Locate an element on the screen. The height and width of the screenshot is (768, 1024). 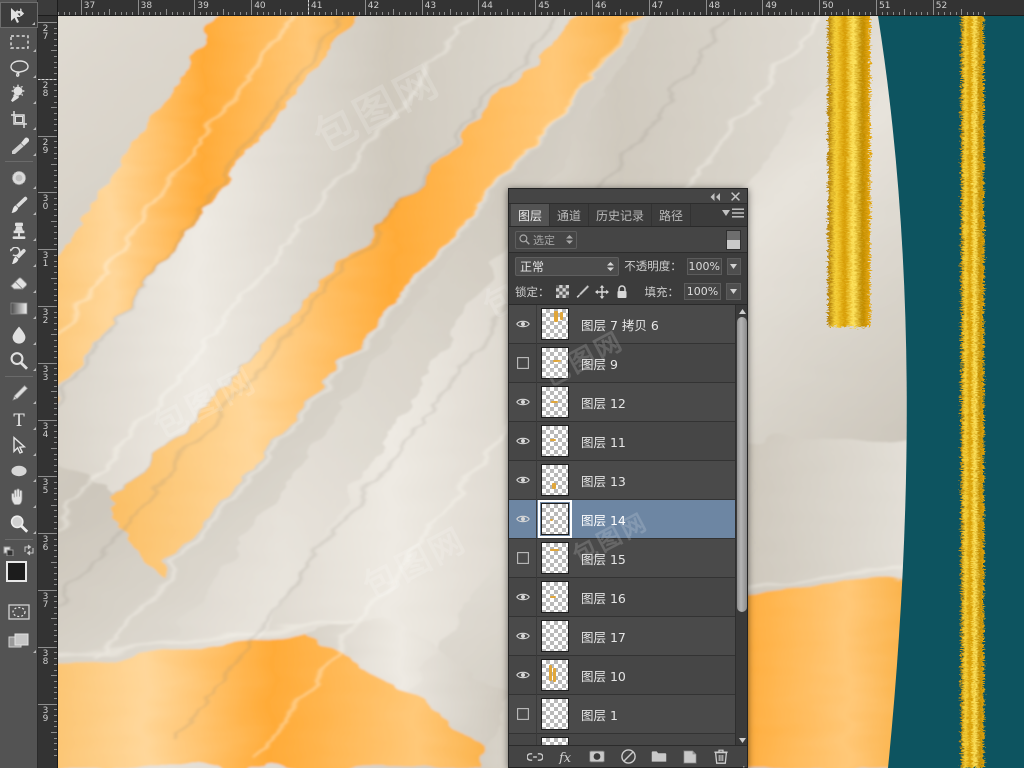
zoom-tool is located at coordinates (19, 523).